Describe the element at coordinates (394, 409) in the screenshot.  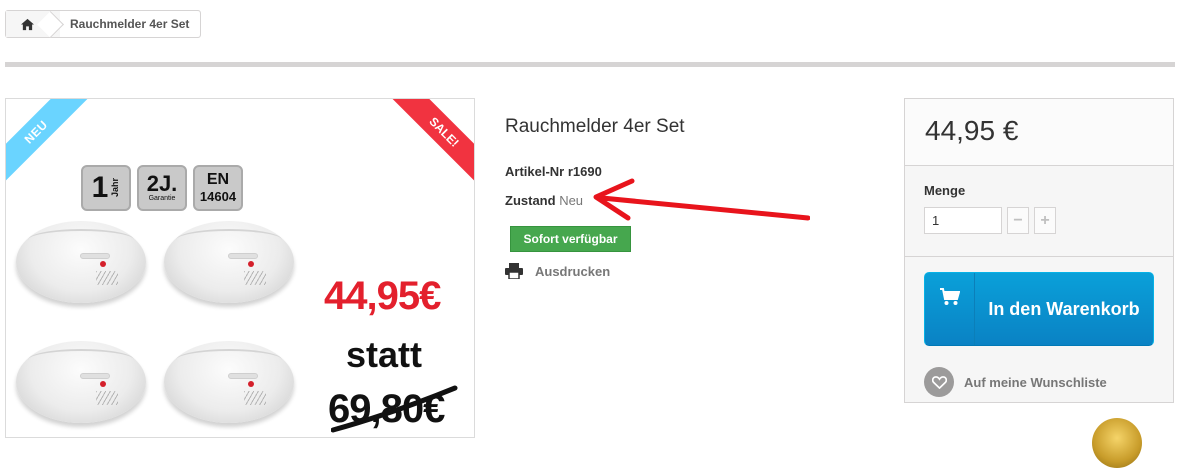
I see `strikethrough-mark` at that location.